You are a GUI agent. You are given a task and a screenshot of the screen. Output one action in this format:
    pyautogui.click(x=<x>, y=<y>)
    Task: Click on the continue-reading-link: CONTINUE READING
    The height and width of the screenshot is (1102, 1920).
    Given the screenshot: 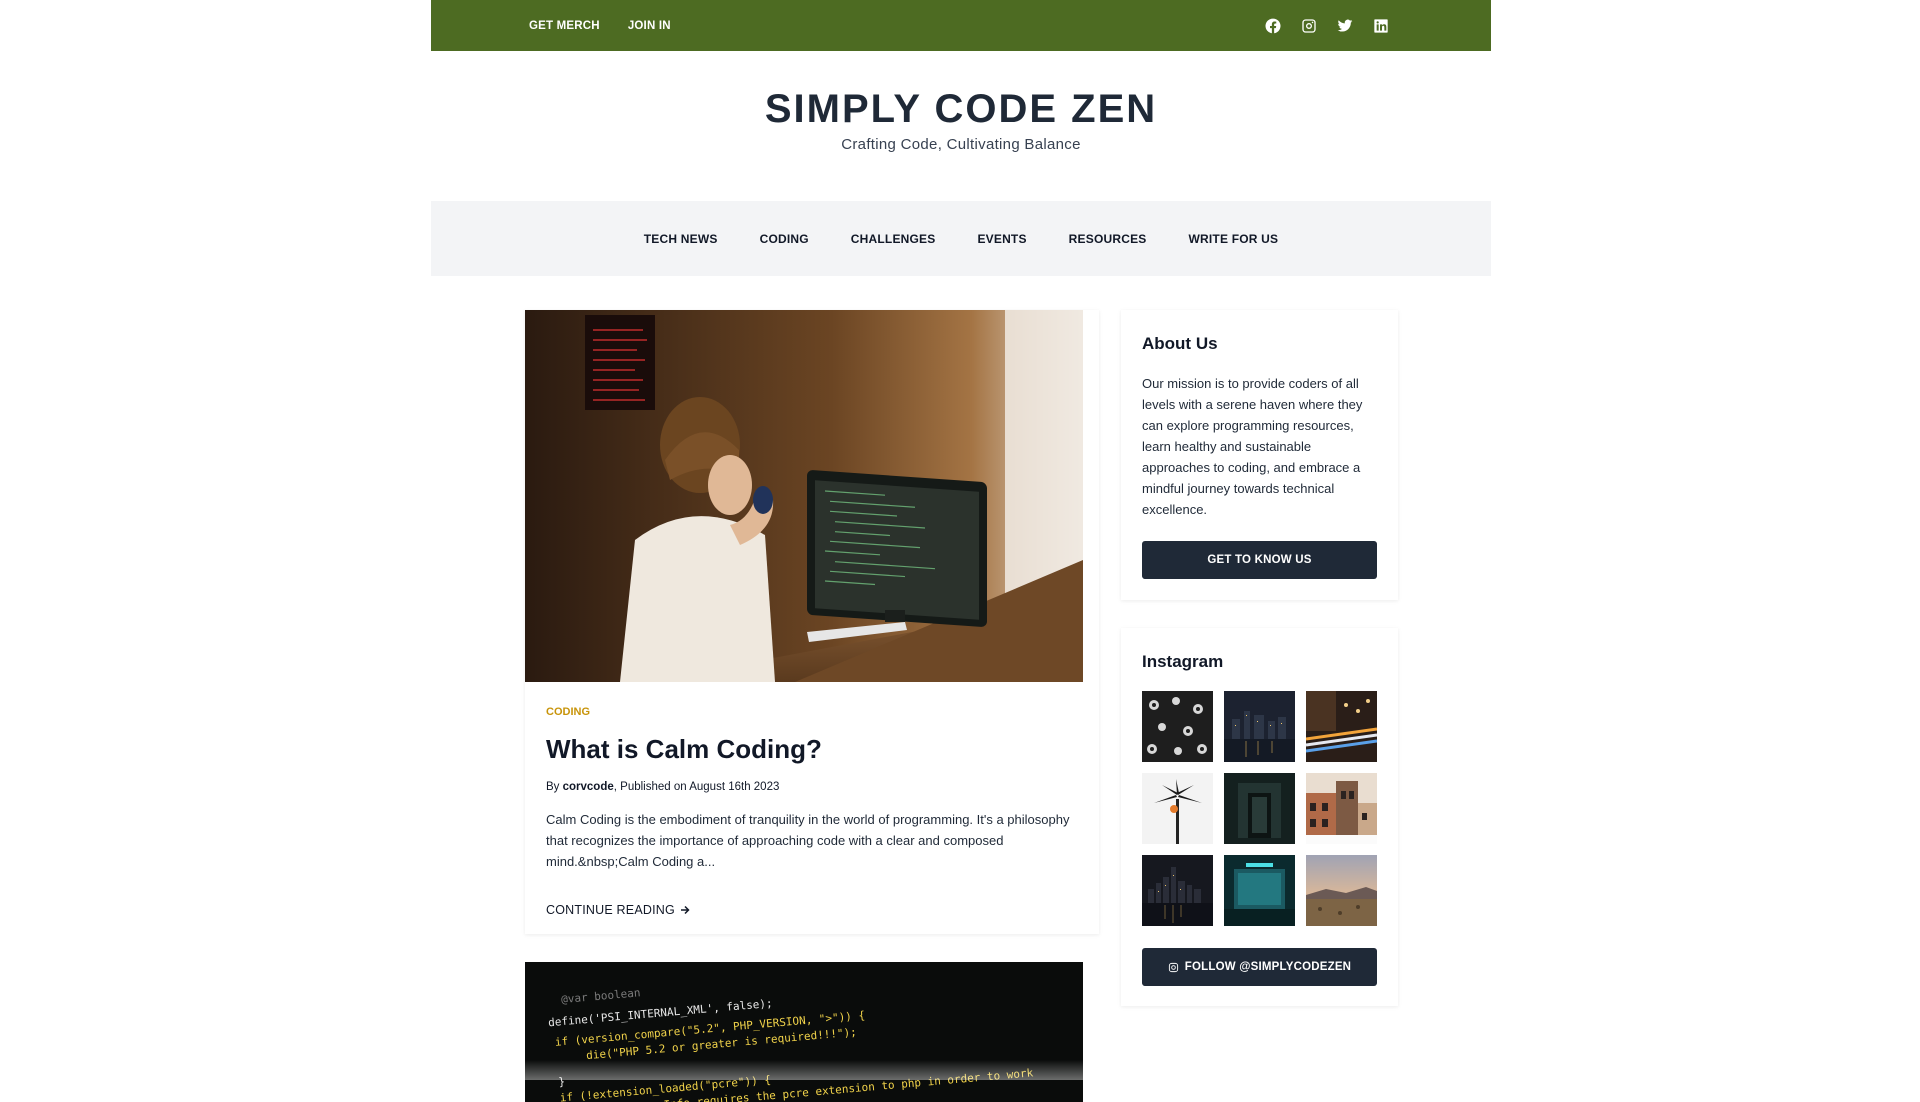 What is the action you would take?
    pyautogui.click(x=618, y=910)
    